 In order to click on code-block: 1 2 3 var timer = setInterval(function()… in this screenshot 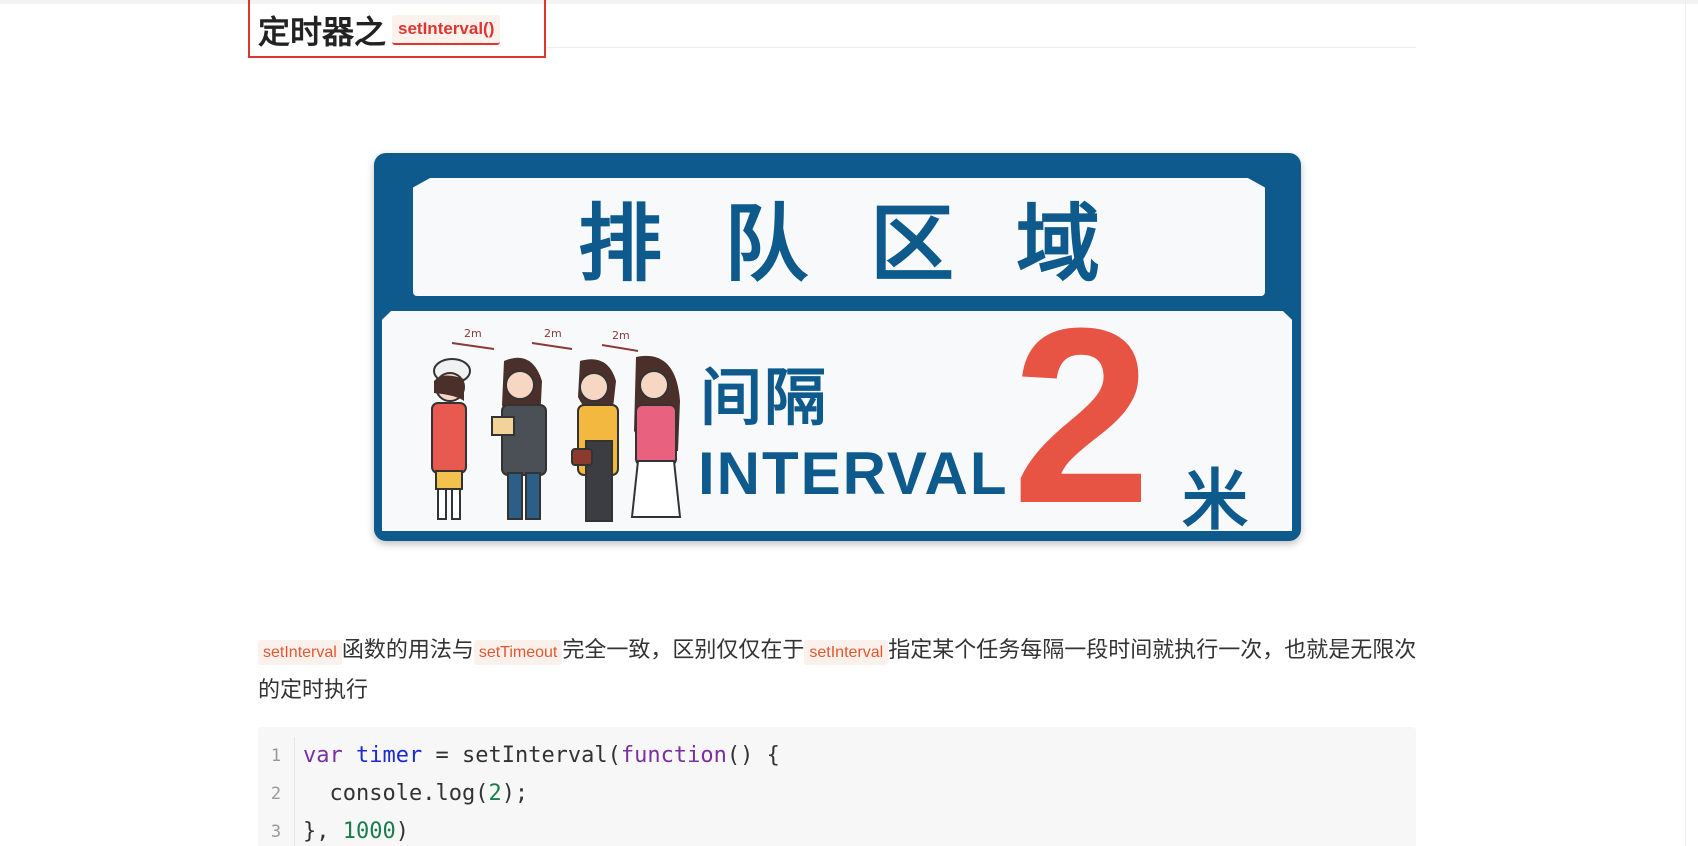, I will do `click(837, 786)`.